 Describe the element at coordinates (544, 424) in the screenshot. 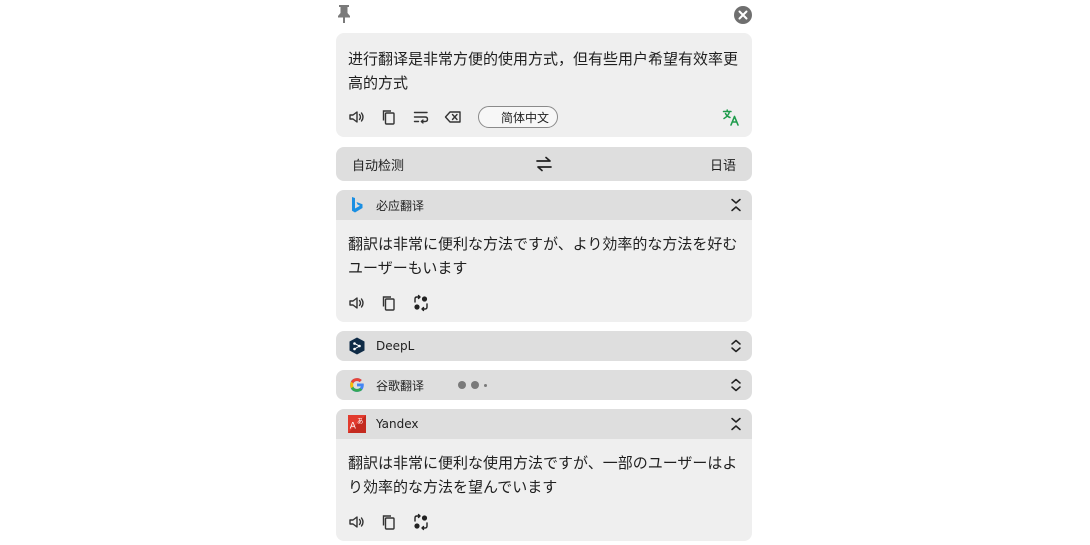

I see `service-header: Aあ Yandex` at that location.